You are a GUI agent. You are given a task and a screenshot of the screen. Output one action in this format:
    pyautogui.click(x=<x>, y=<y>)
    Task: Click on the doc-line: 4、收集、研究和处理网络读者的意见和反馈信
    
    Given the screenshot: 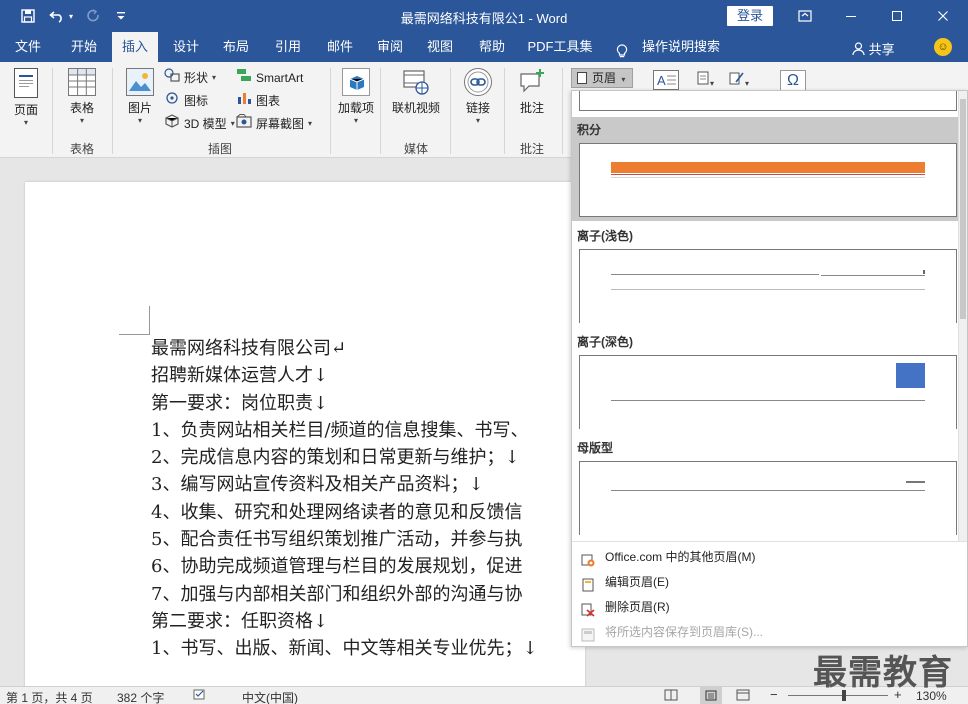 What is the action you would take?
    pyautogui.click(x=371, y=512)
    